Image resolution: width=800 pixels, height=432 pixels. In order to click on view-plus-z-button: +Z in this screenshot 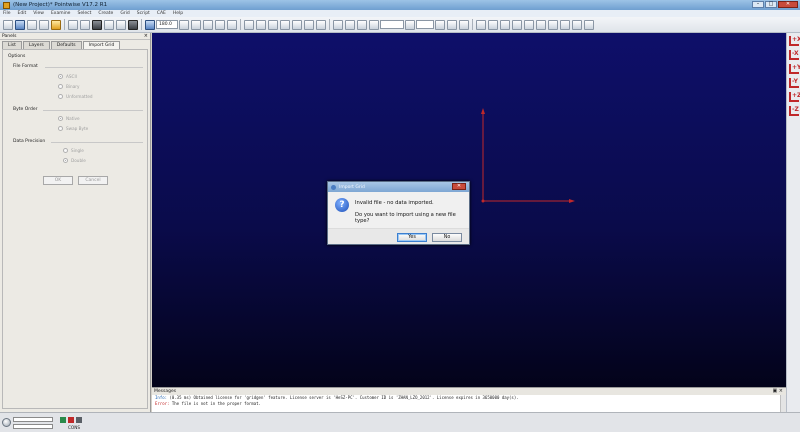, I will do `click(794, 97)`.